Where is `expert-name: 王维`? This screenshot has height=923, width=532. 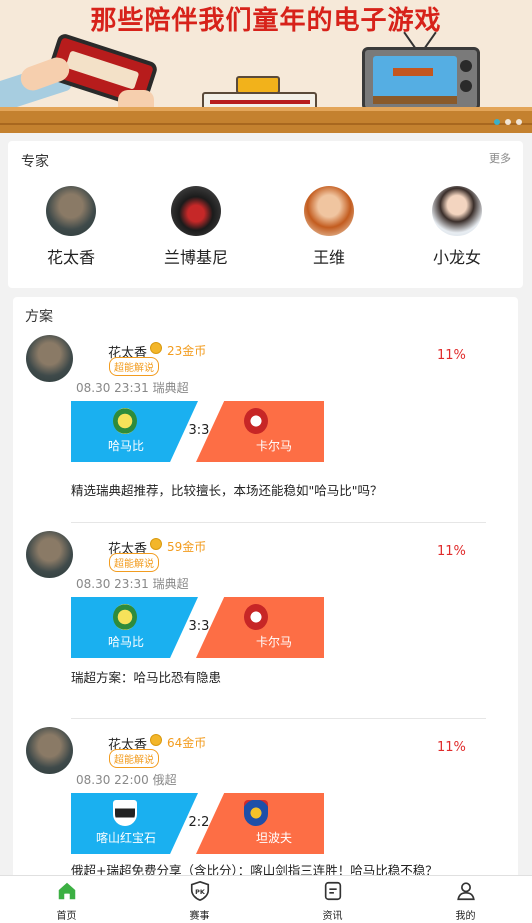
expert-name: 王维 is located at coordinates (328, 257).